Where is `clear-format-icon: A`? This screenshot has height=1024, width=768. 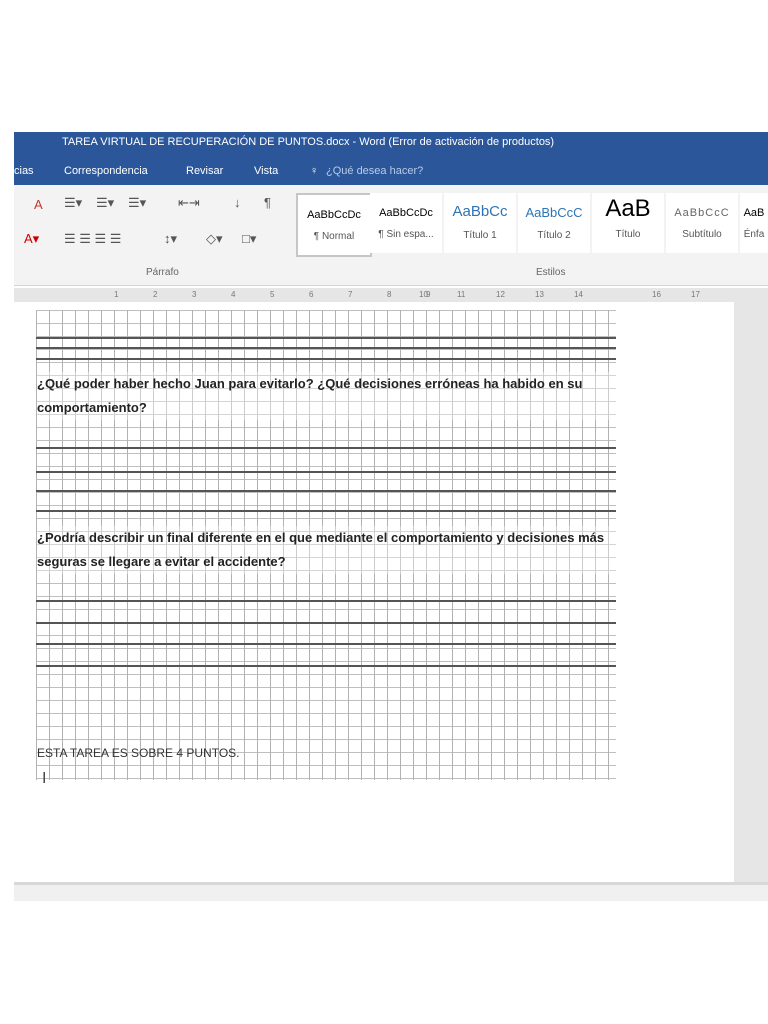
clear-format-icon: A is located at coordinates (38, 204).